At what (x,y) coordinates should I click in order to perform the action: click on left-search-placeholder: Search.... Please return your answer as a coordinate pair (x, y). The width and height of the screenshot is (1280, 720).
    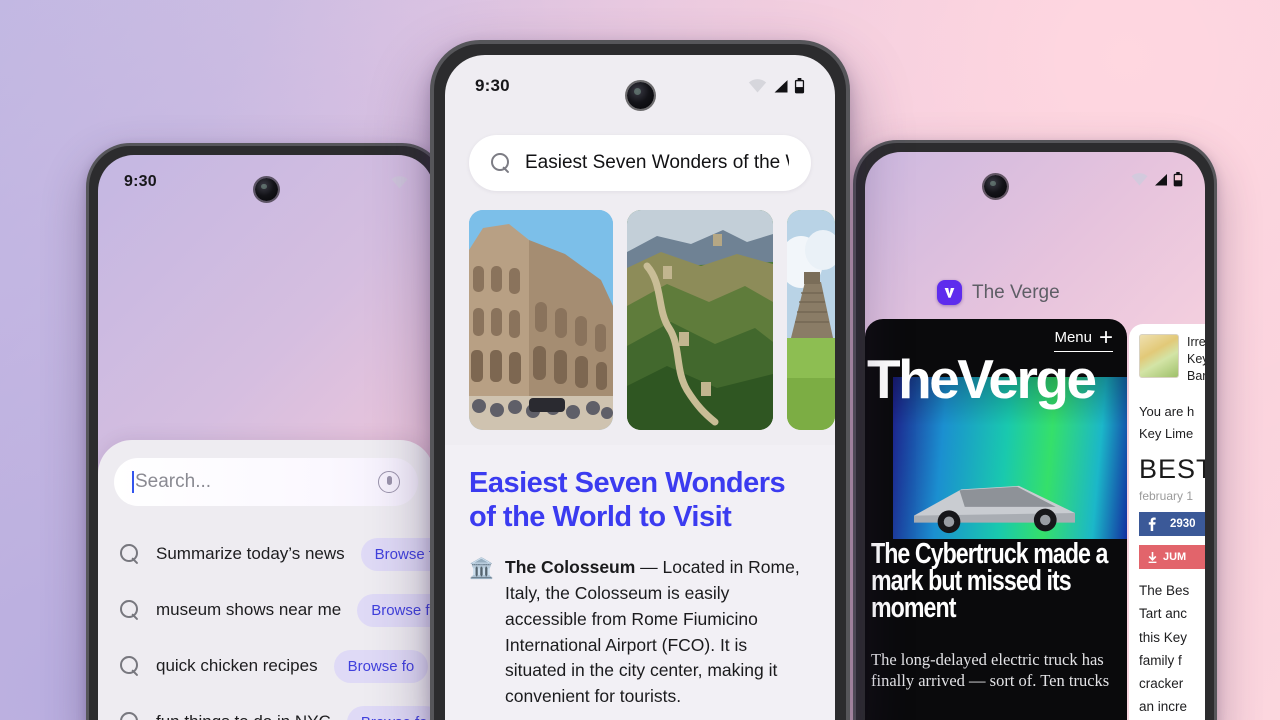
    Looking at the image, I should click on (173, 481).